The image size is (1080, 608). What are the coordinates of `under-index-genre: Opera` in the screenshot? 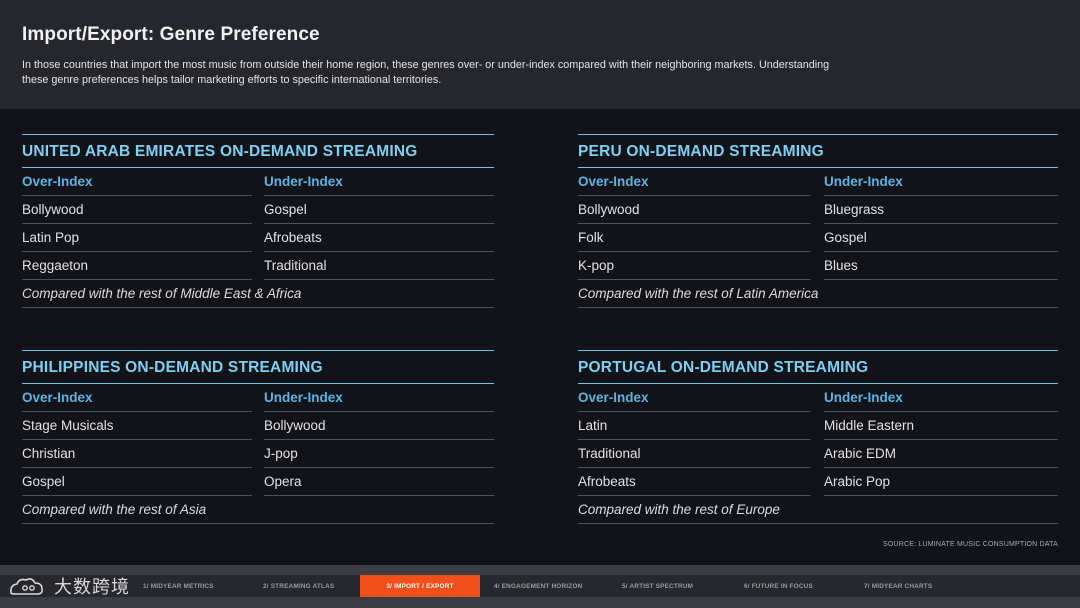 It's located at (379, 482).